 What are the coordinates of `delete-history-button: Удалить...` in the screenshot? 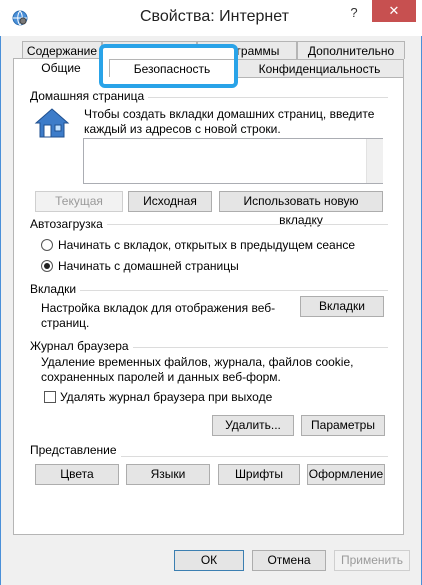 It's located at (253, 425).